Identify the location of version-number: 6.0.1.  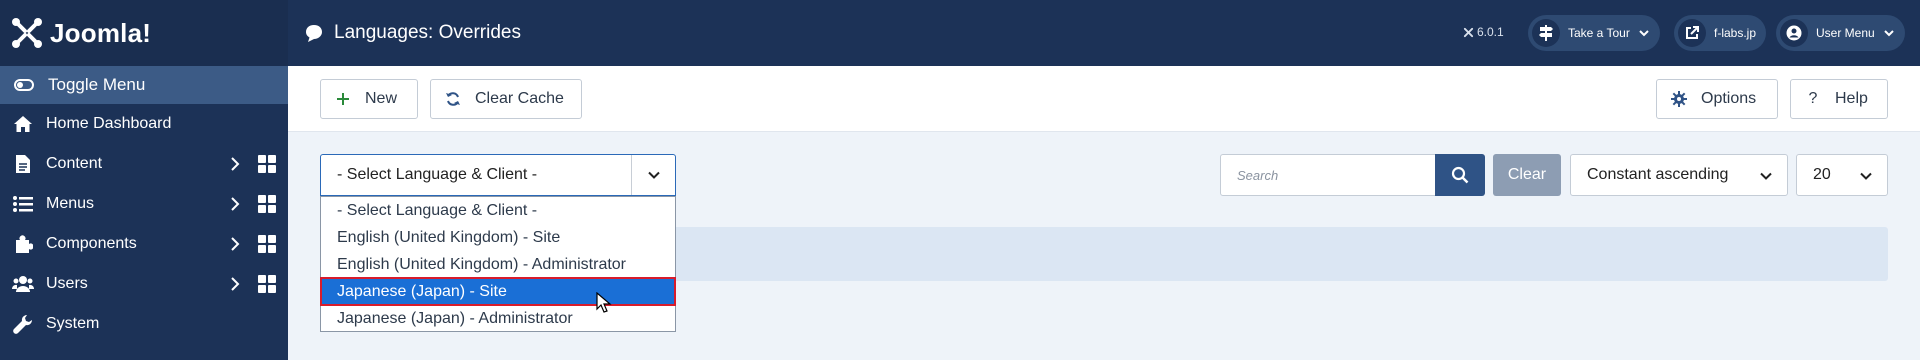
(1490, 32).